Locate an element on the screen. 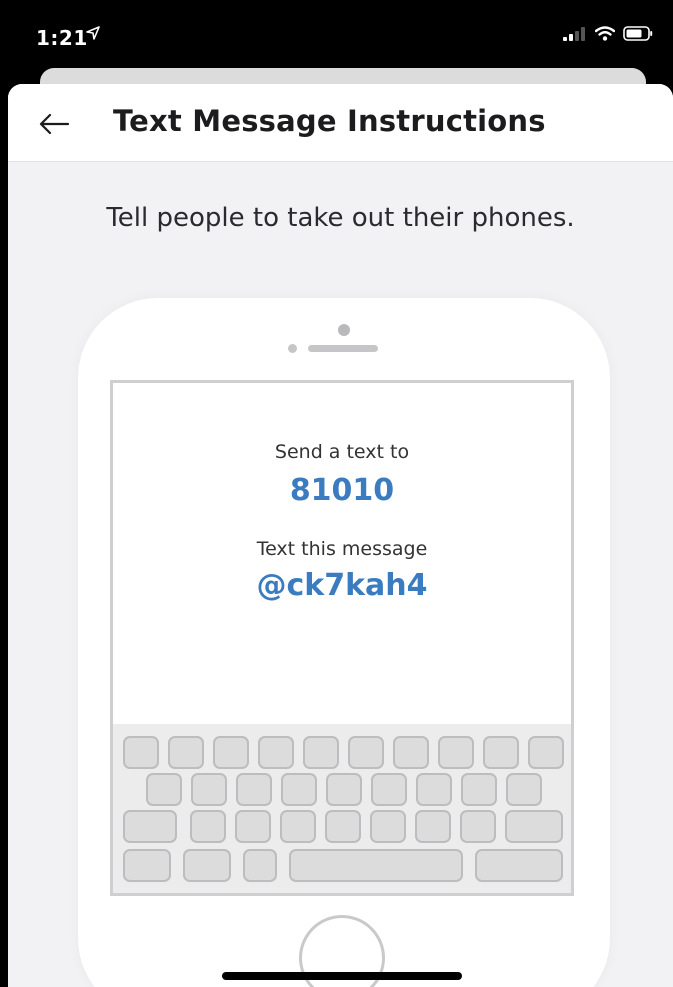 The width and height of the screenshot is (673, 987). message-label: Text this message is located at coordinates (342, 549).